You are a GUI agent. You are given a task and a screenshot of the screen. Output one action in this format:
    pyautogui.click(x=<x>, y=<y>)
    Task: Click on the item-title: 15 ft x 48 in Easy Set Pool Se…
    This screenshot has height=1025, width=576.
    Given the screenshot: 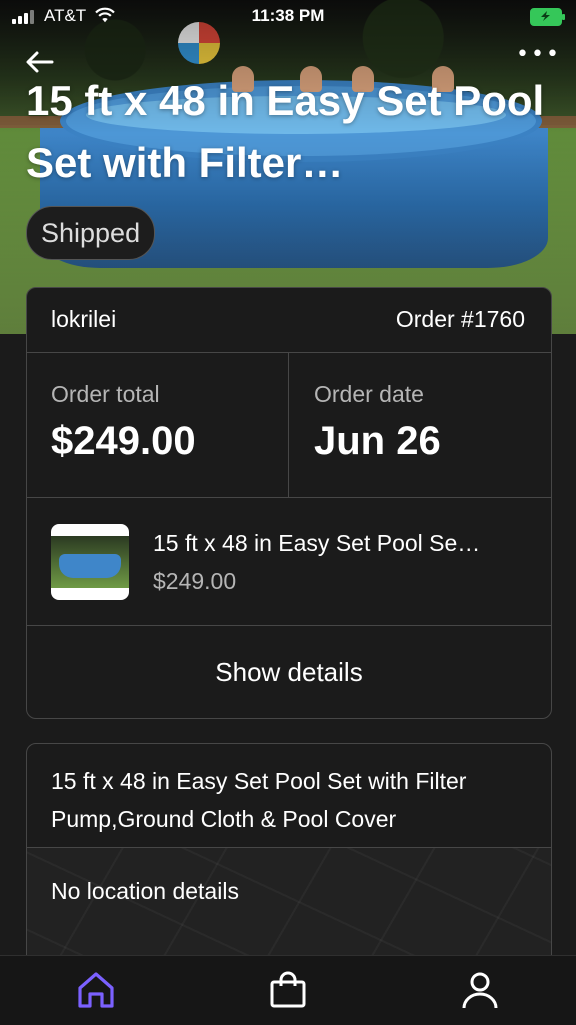 What is the action you would take?
    pyautogui.click(x=343, y=543)
    